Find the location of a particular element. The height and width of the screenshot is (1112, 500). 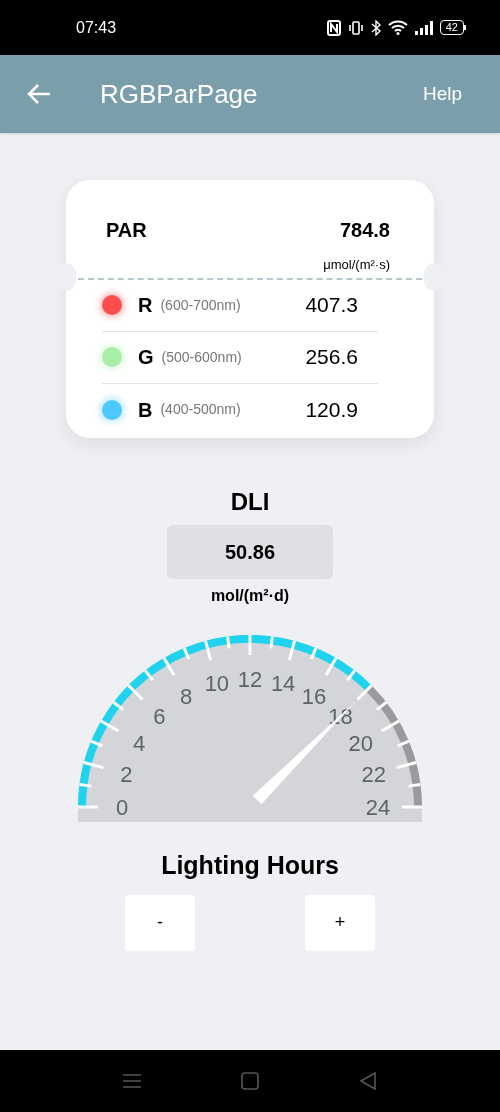

signal-icon is located at coordinates (423, 27).